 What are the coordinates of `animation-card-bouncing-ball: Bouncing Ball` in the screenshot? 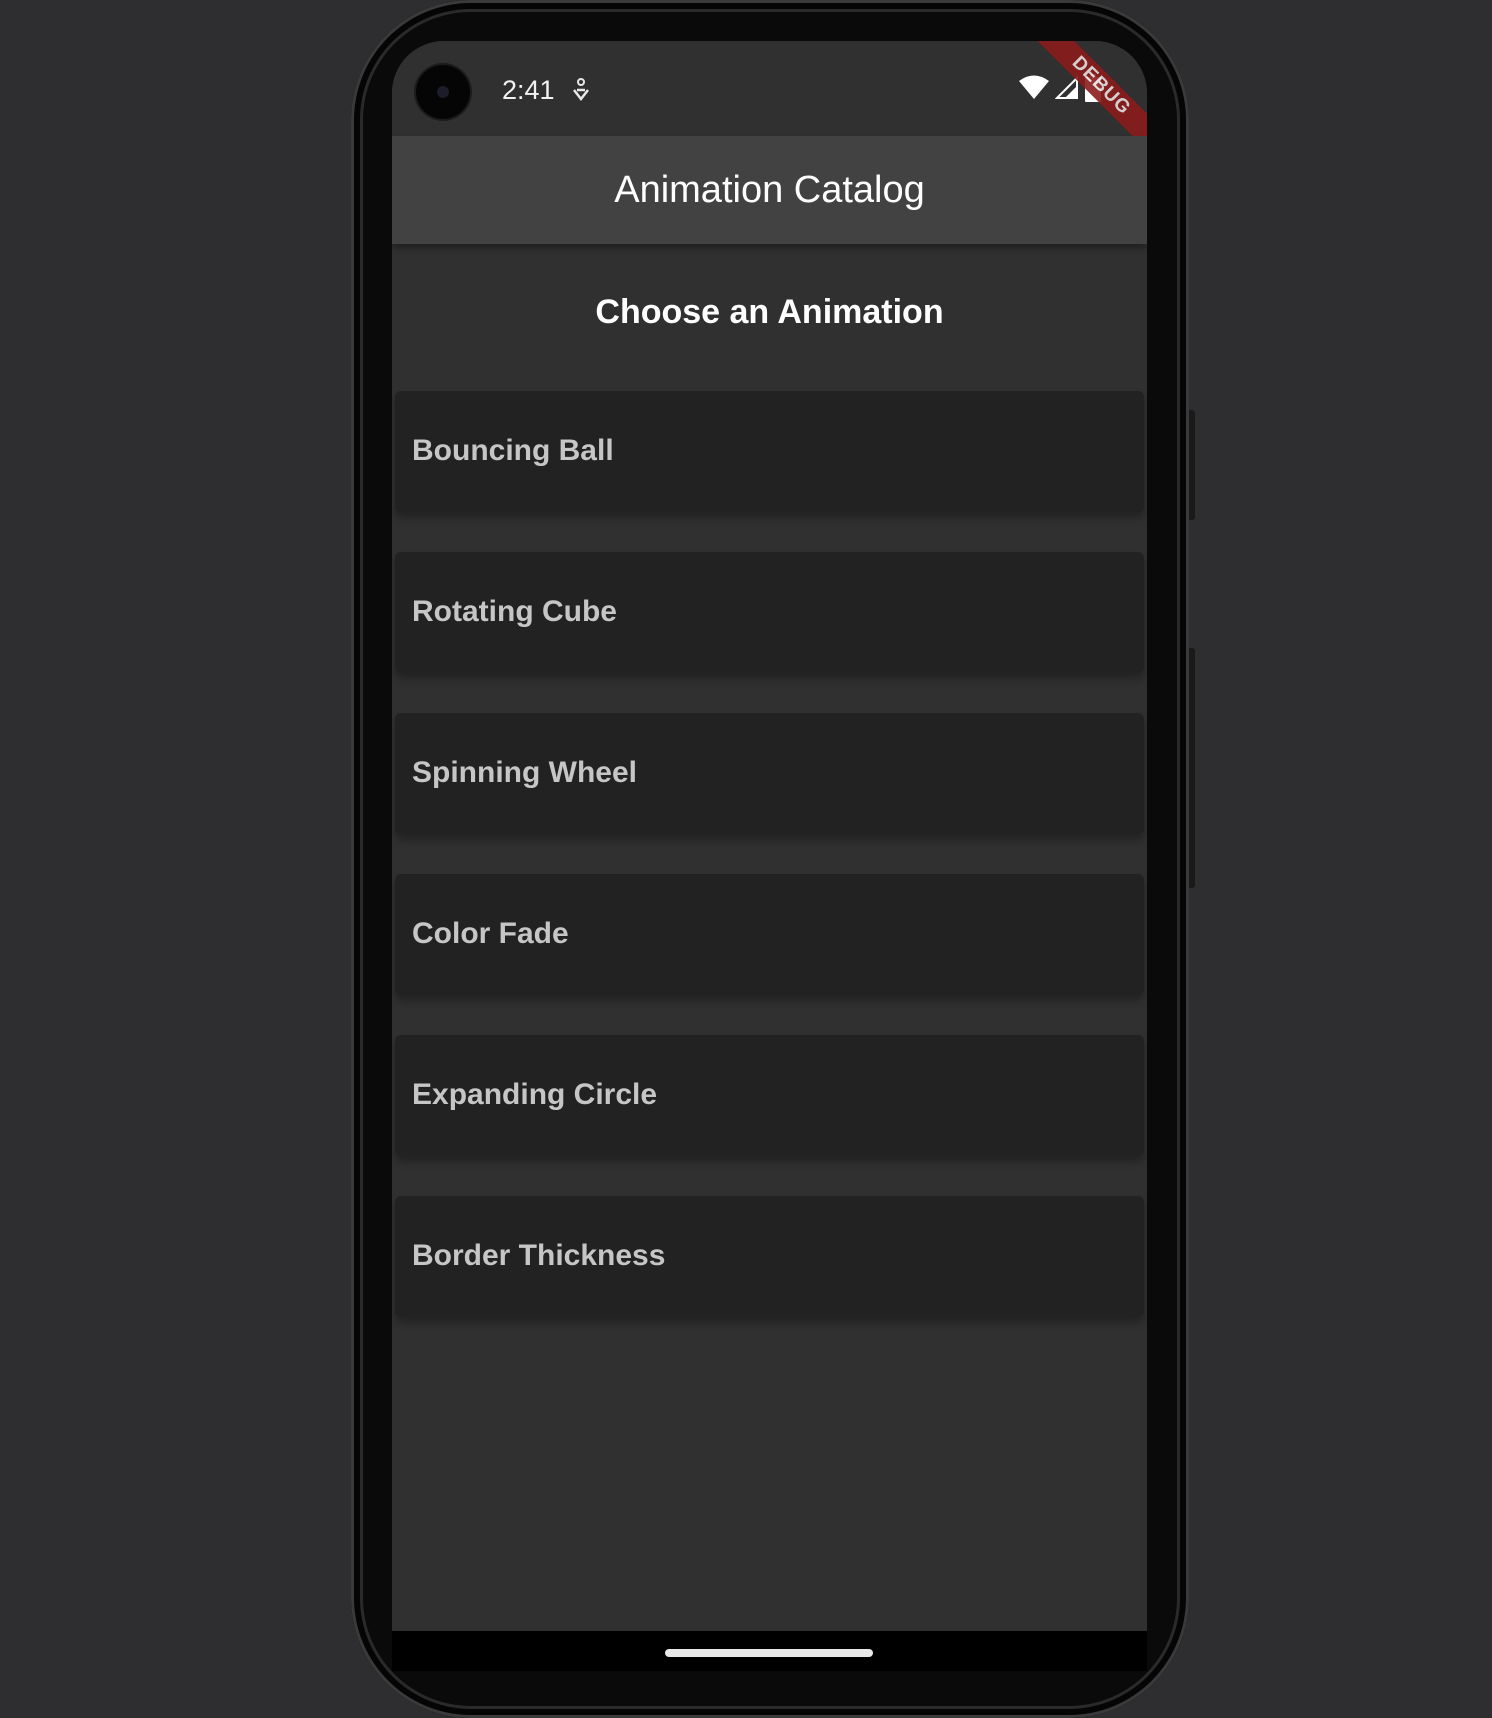 It's located at (769, 451).